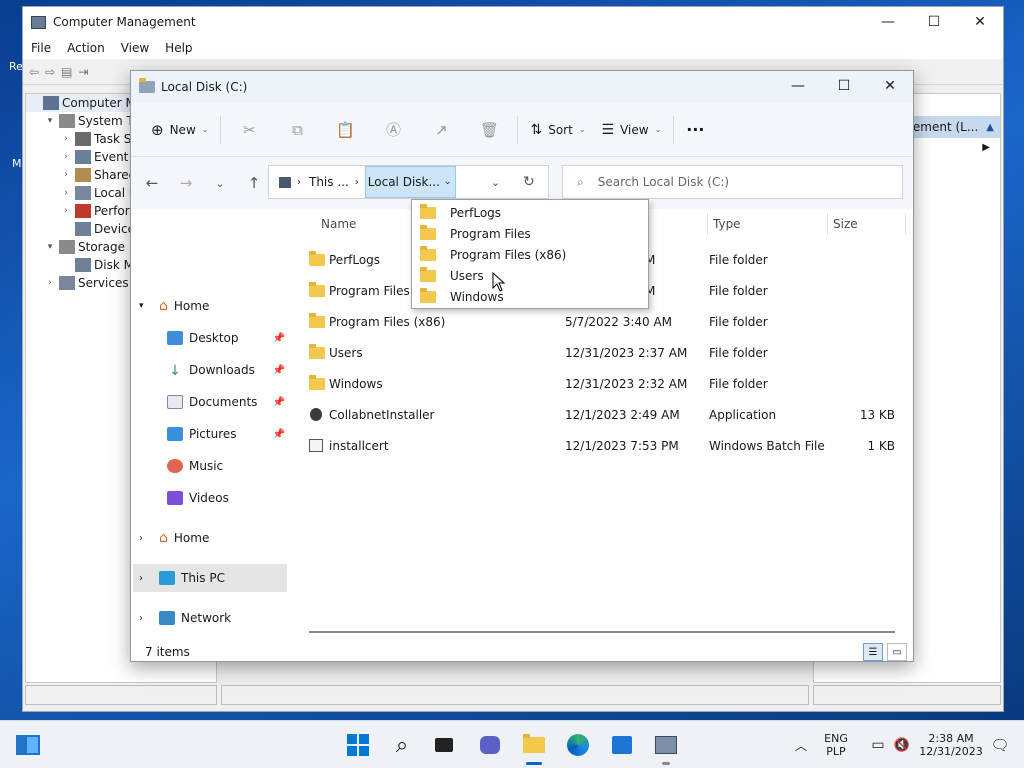 The width and height of the screenshot is (1024, 768). What do you see at coordinates (179, 130) in the screenshot?
I see `new-button: ⊕ New ⌄` at bounding box center [179, 130].